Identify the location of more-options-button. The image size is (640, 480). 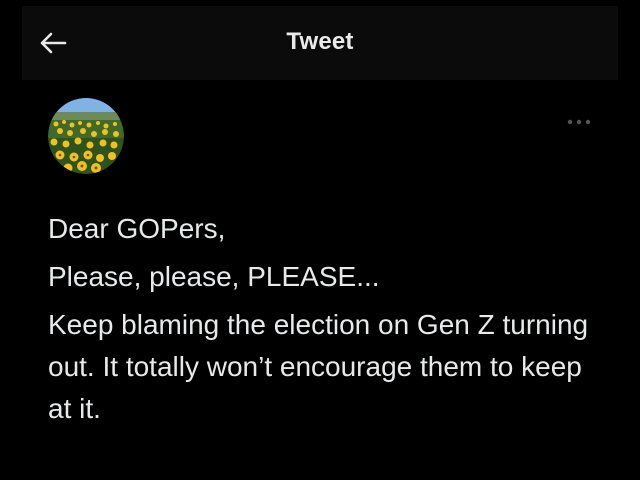
(579, 122).